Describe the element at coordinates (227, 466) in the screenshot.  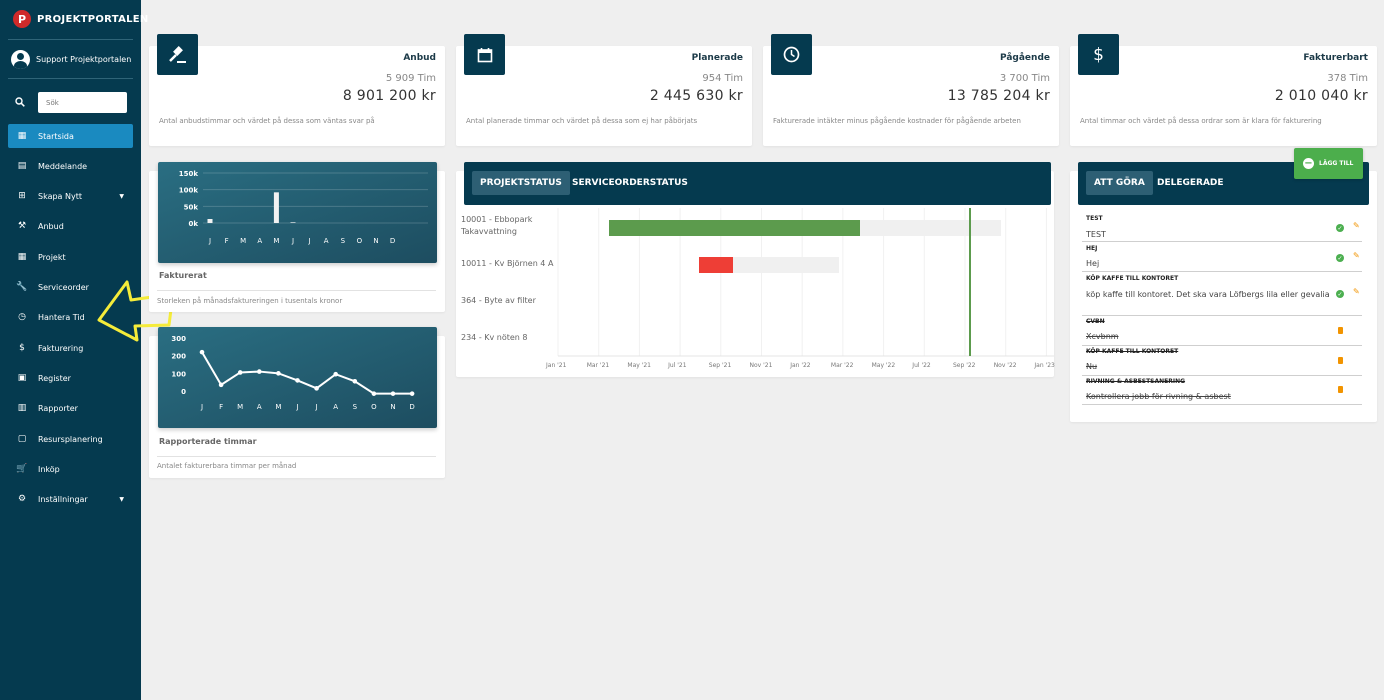
I see `chart-subtitle: Antalet fakturerbara timmar per månad` at that location.